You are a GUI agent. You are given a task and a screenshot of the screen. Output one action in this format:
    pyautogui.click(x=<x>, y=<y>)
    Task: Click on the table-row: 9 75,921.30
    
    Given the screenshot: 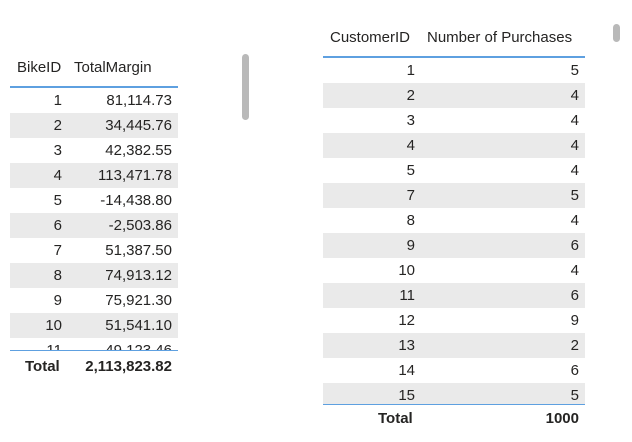 What is the action you would take?
    pyautogui.click(x=94, y=300)
    